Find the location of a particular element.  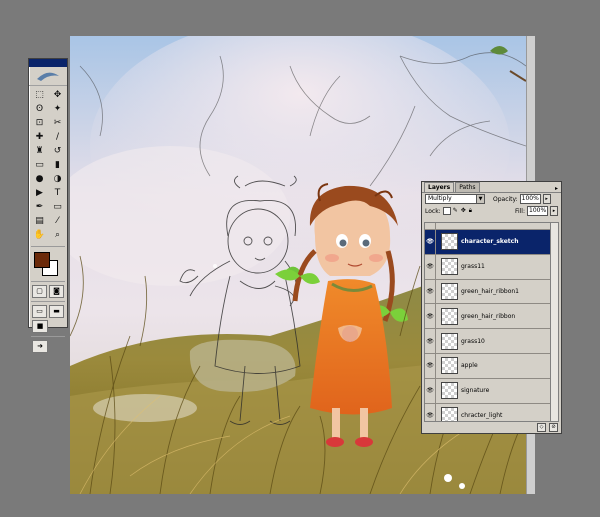

healing-icon: ✚ is located at coordinates (39, 137).